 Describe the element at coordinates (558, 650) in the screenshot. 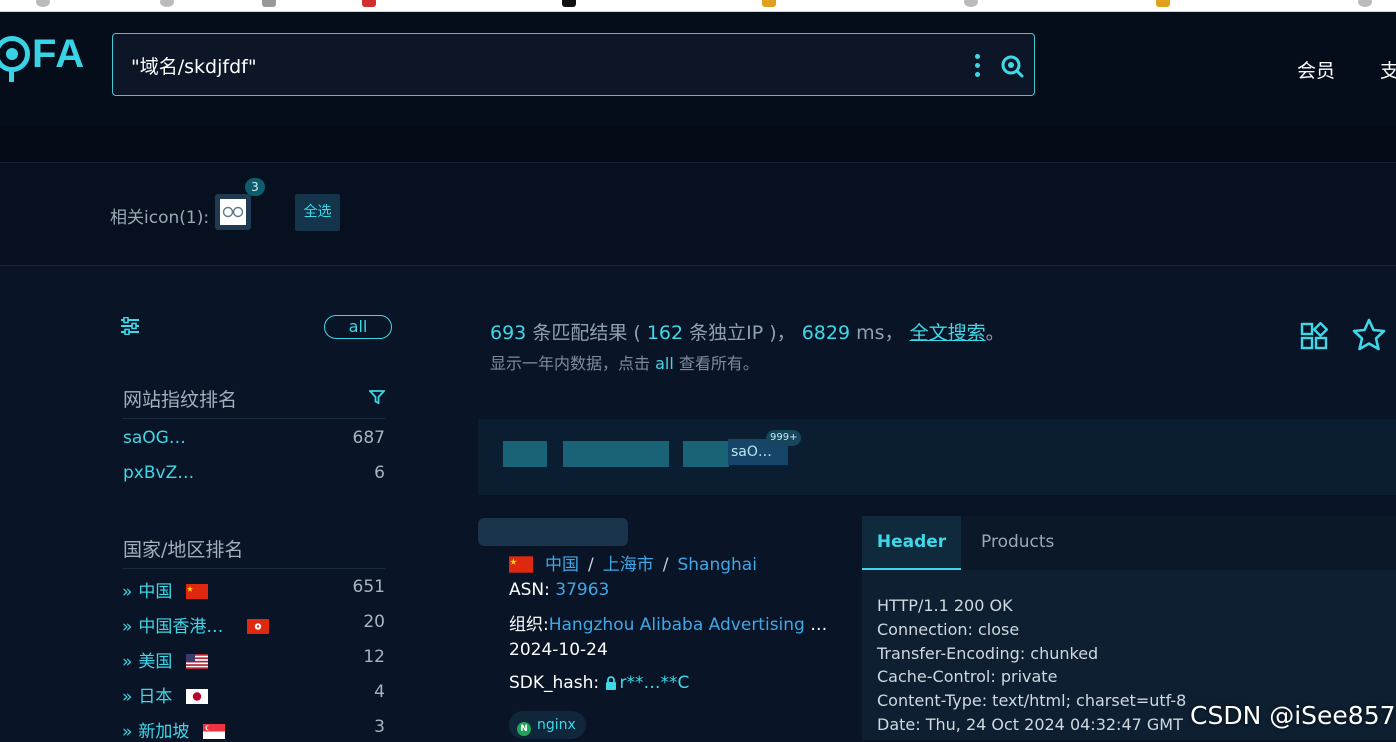

I see `result-date: 2024-10-24` at that location.